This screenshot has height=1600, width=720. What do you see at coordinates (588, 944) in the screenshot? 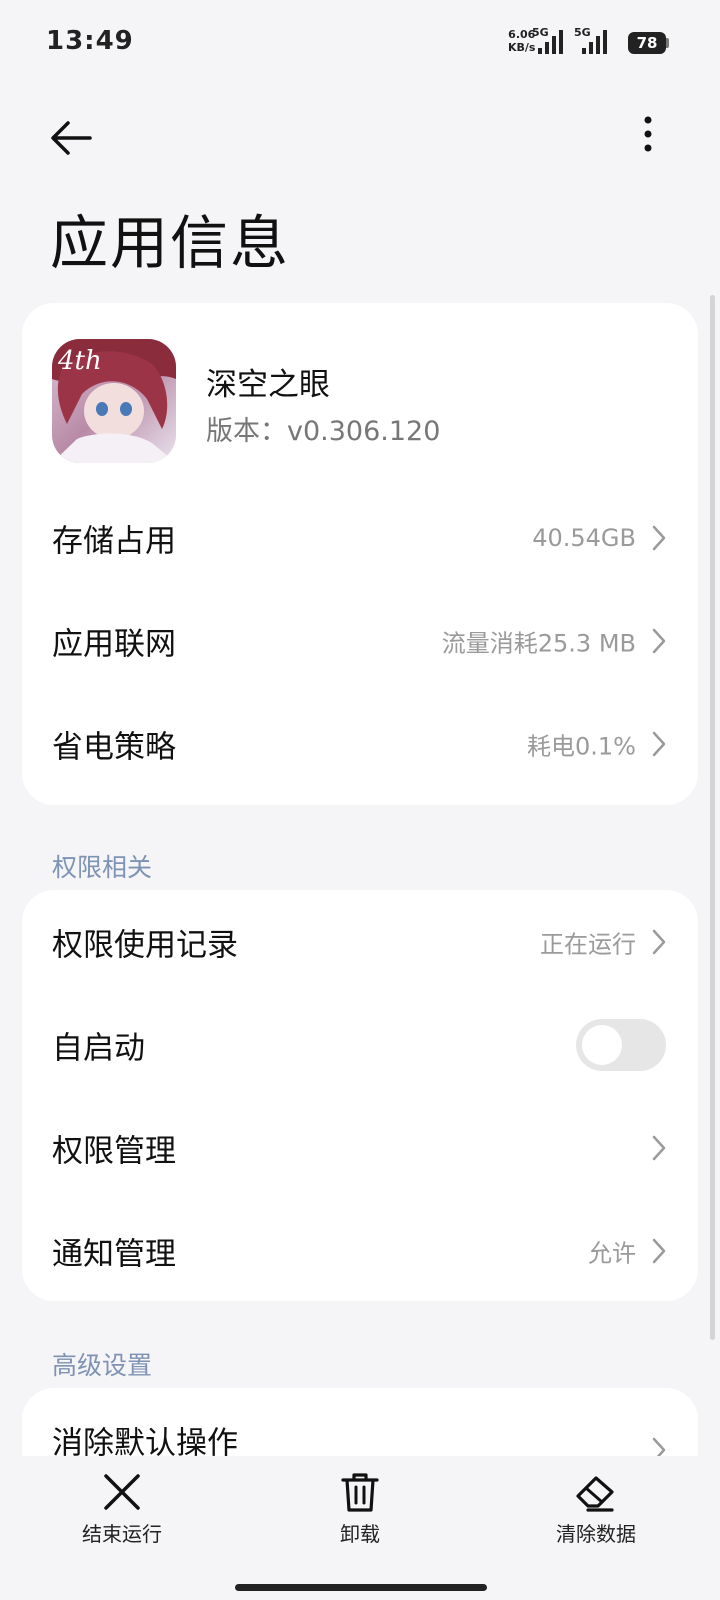
I see `row-value: 正在运行` at bounding box center [588, 944].